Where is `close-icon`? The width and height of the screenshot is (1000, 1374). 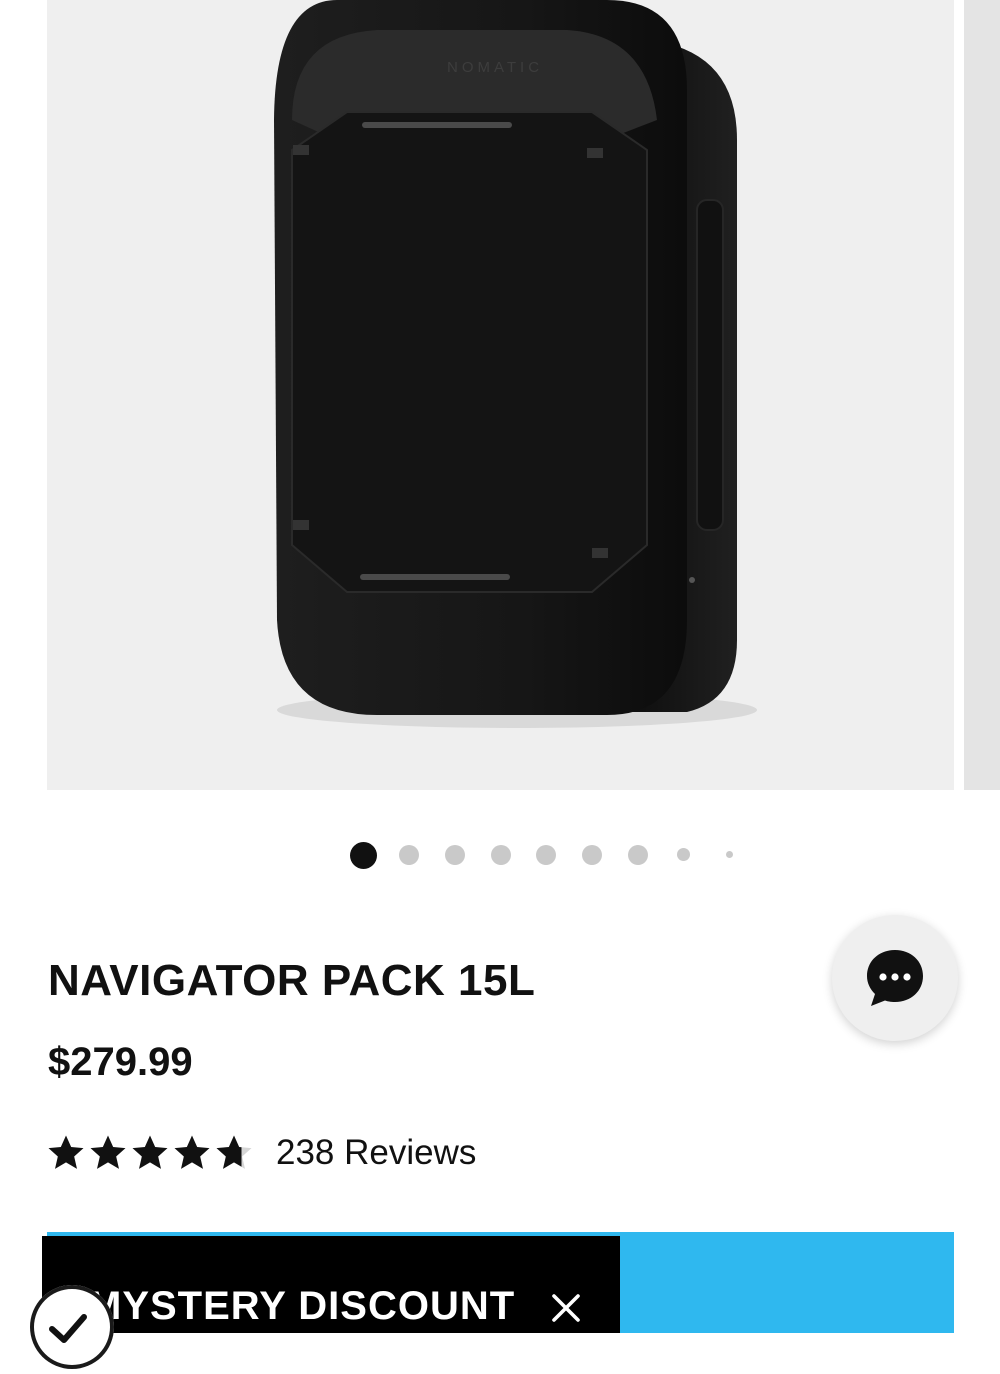 close-icon is located at coordinates (566, 1308).